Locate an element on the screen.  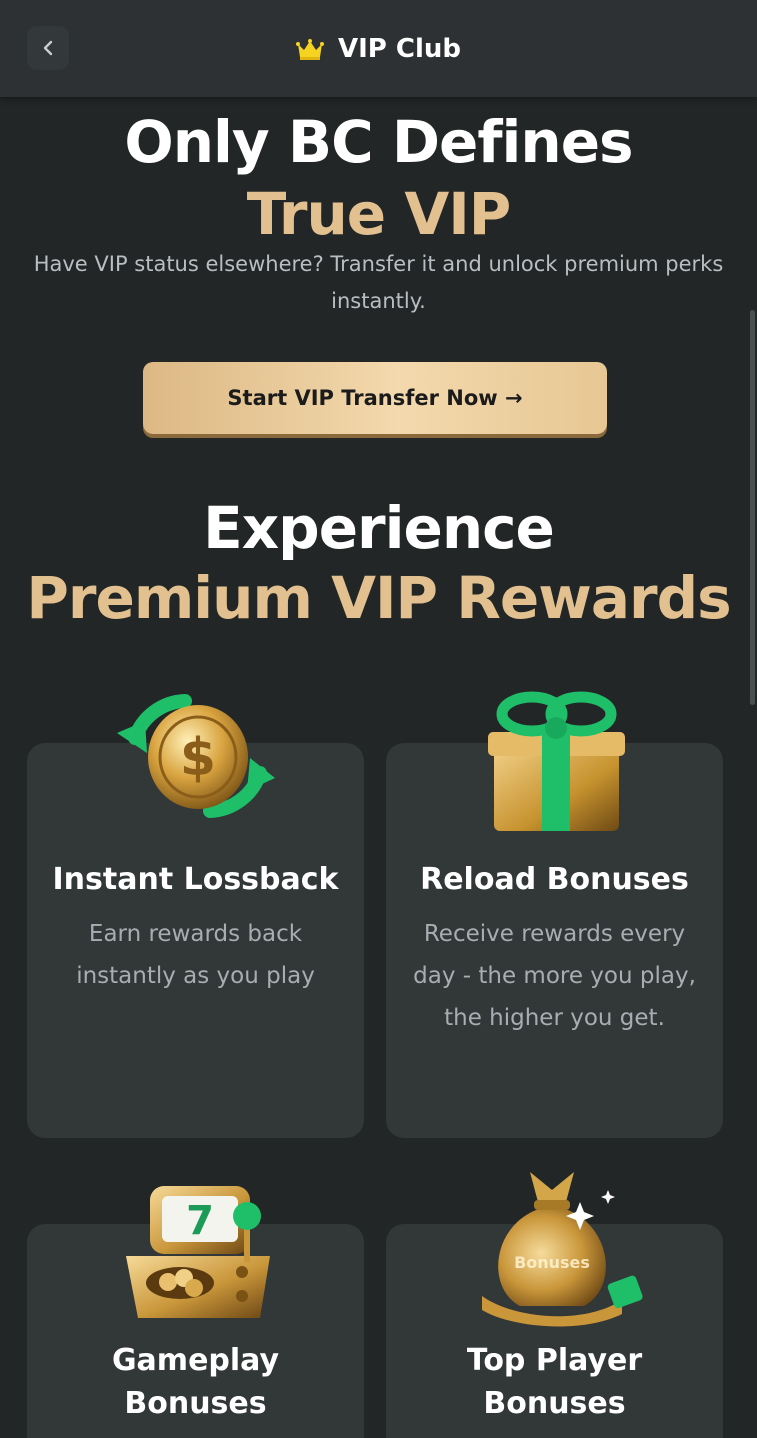
gift-box-icon is located at coordinates (556, 761).